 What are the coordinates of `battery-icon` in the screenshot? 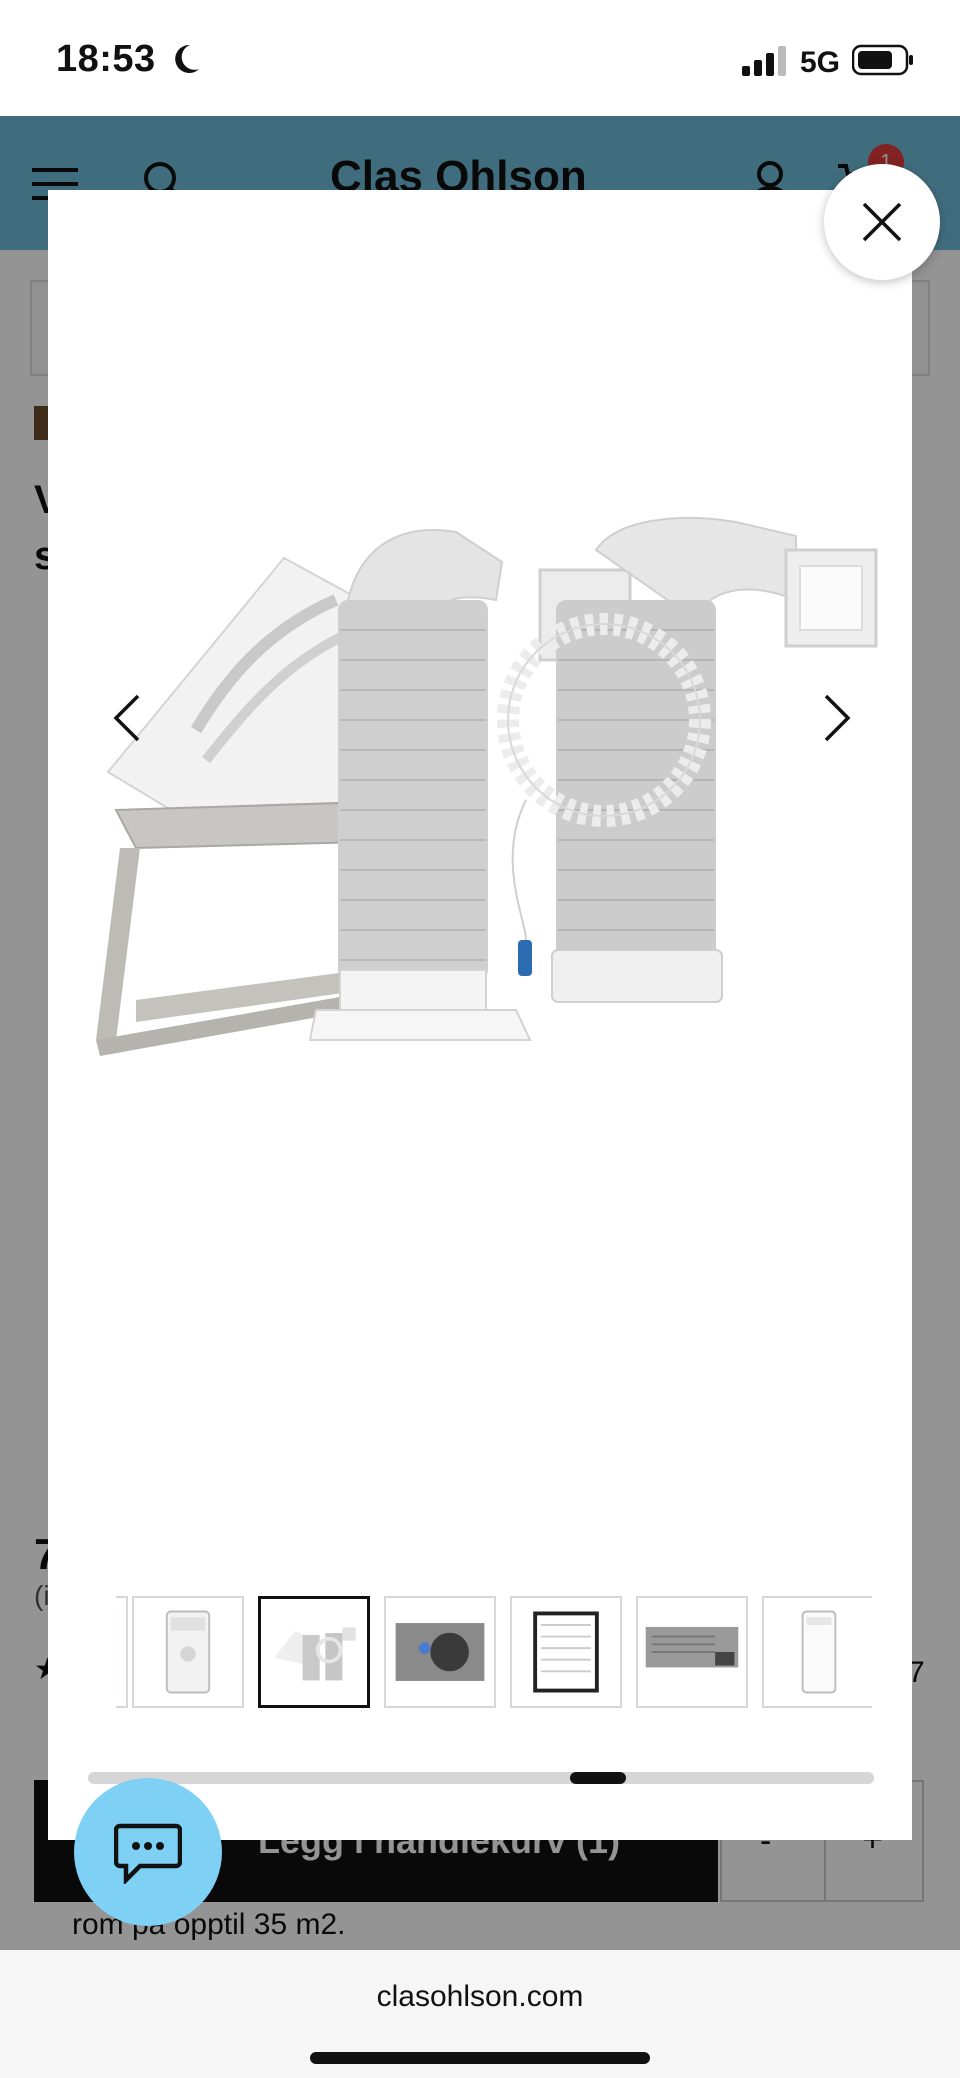 It's located at (882, 60).